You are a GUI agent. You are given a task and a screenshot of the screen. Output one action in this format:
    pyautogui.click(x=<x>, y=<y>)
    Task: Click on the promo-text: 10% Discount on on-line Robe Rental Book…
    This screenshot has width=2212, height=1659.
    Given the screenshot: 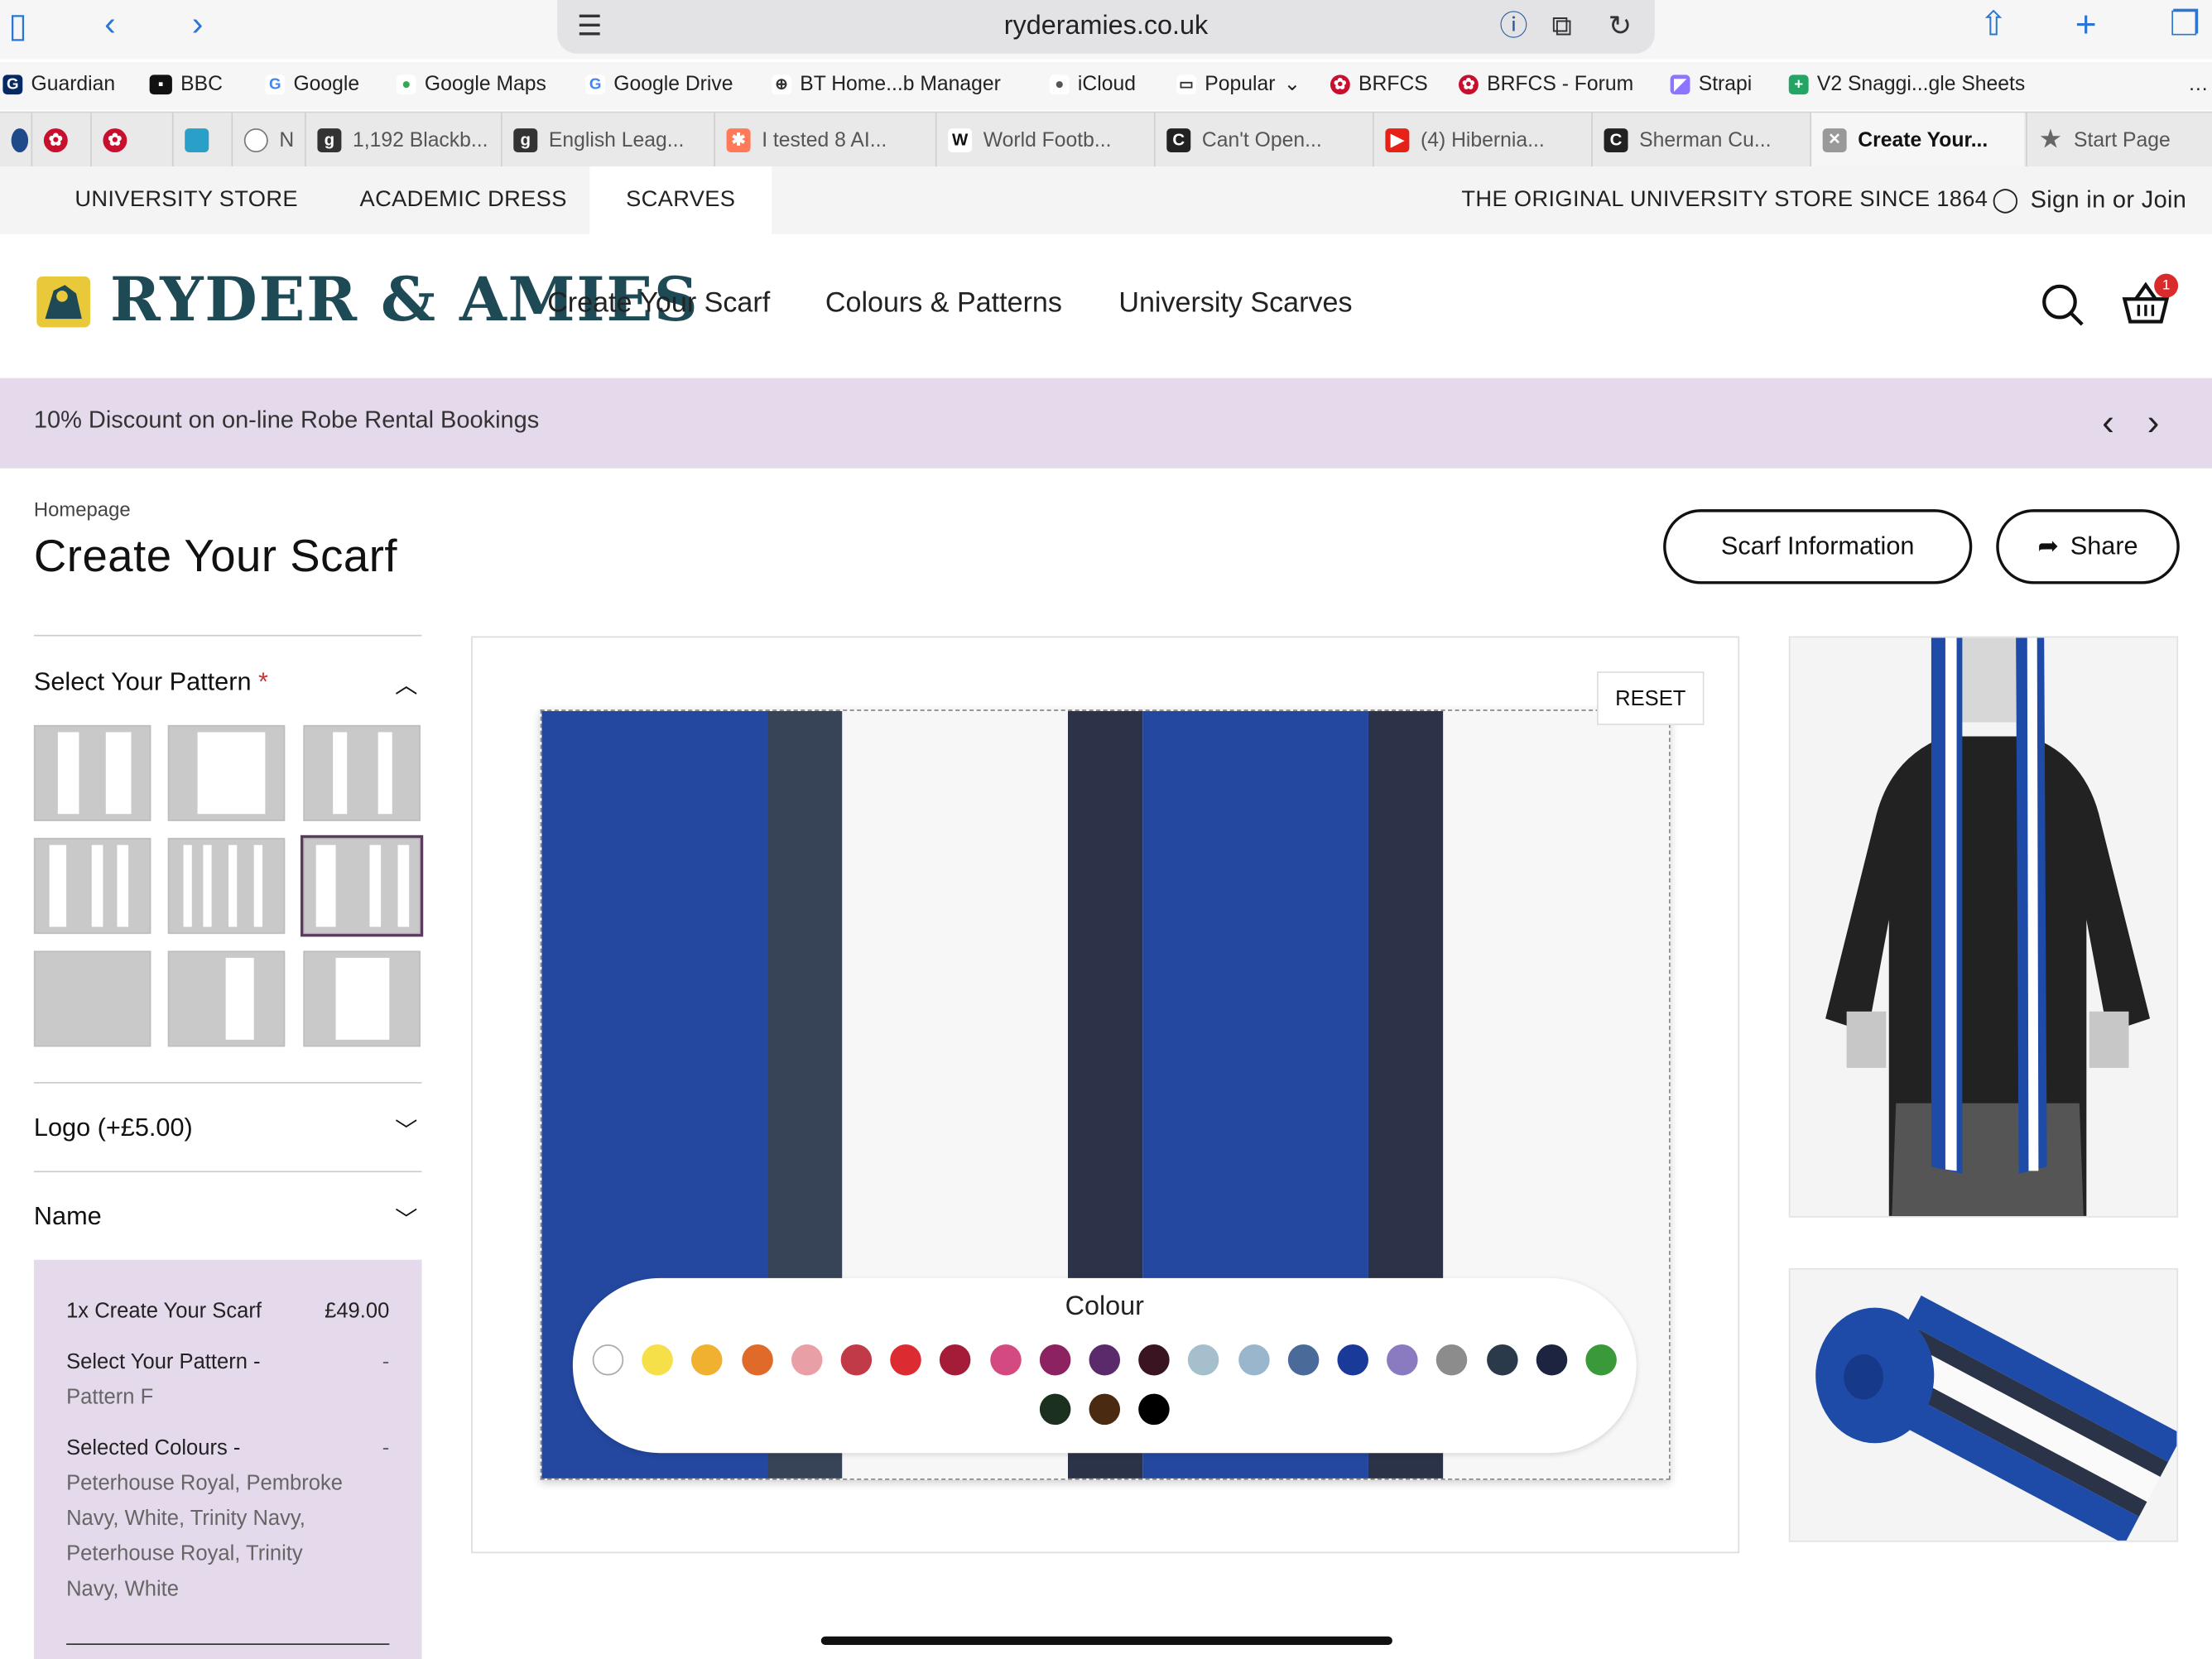 What is the action you would take?
    pyautogui.click(x=286, y=420)
    